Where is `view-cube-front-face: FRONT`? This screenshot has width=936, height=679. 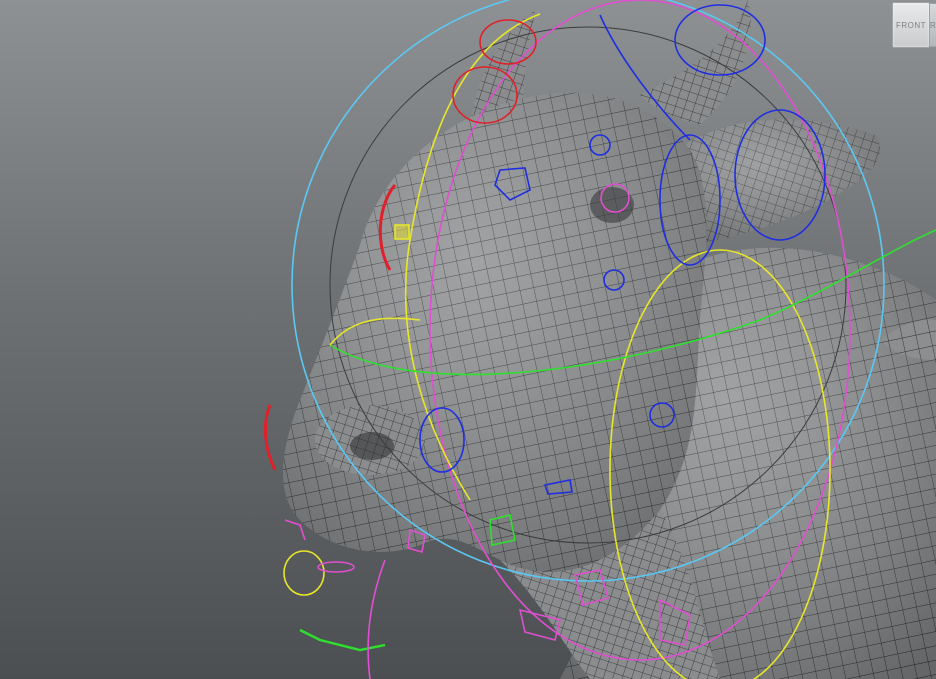 view-cube-front-face: FRONT is located at coordinates (911, 25).